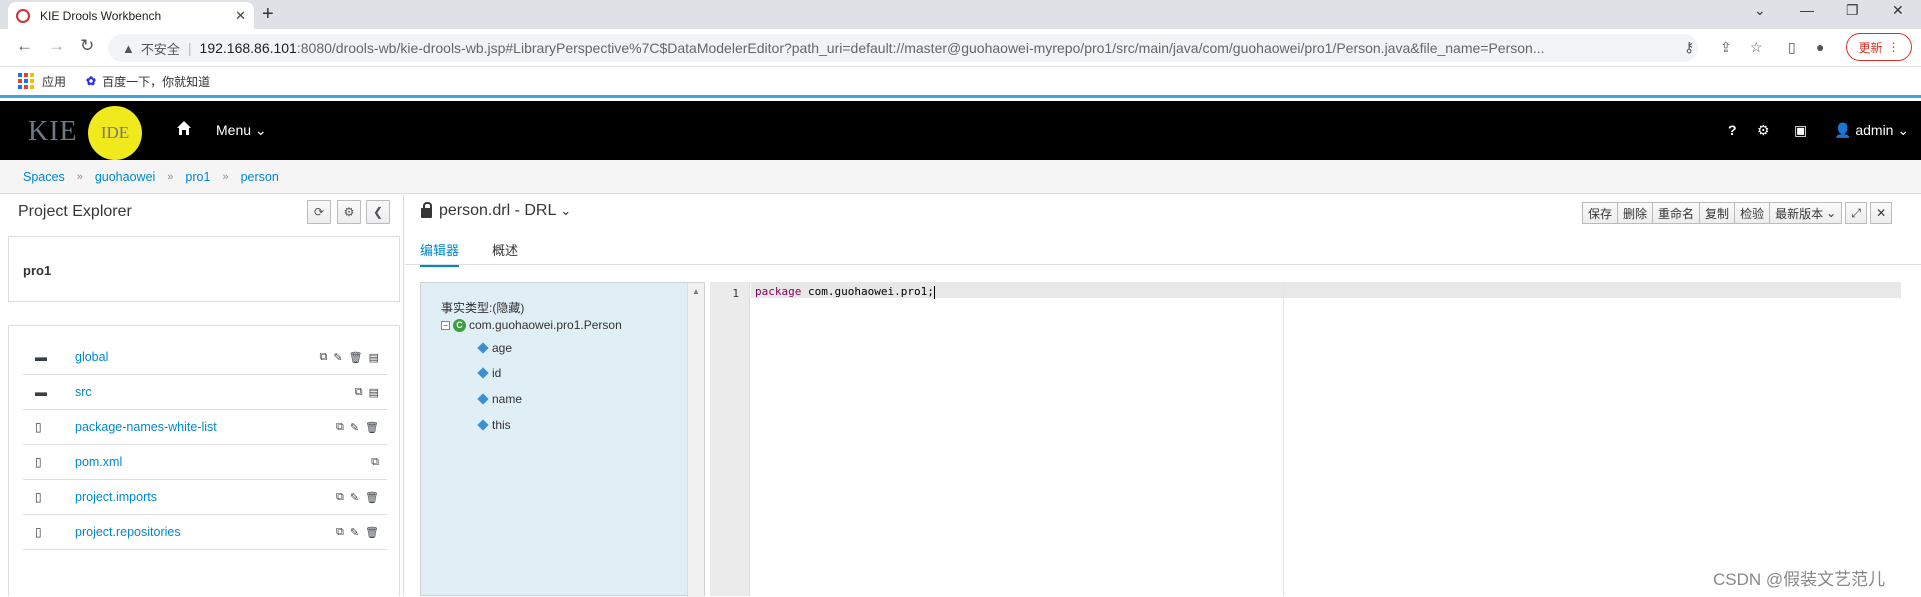  What do you see at coordinates (223, 462) in the screenshot?
I see `file-name: pom.xml` at bounding box center [223, 462].